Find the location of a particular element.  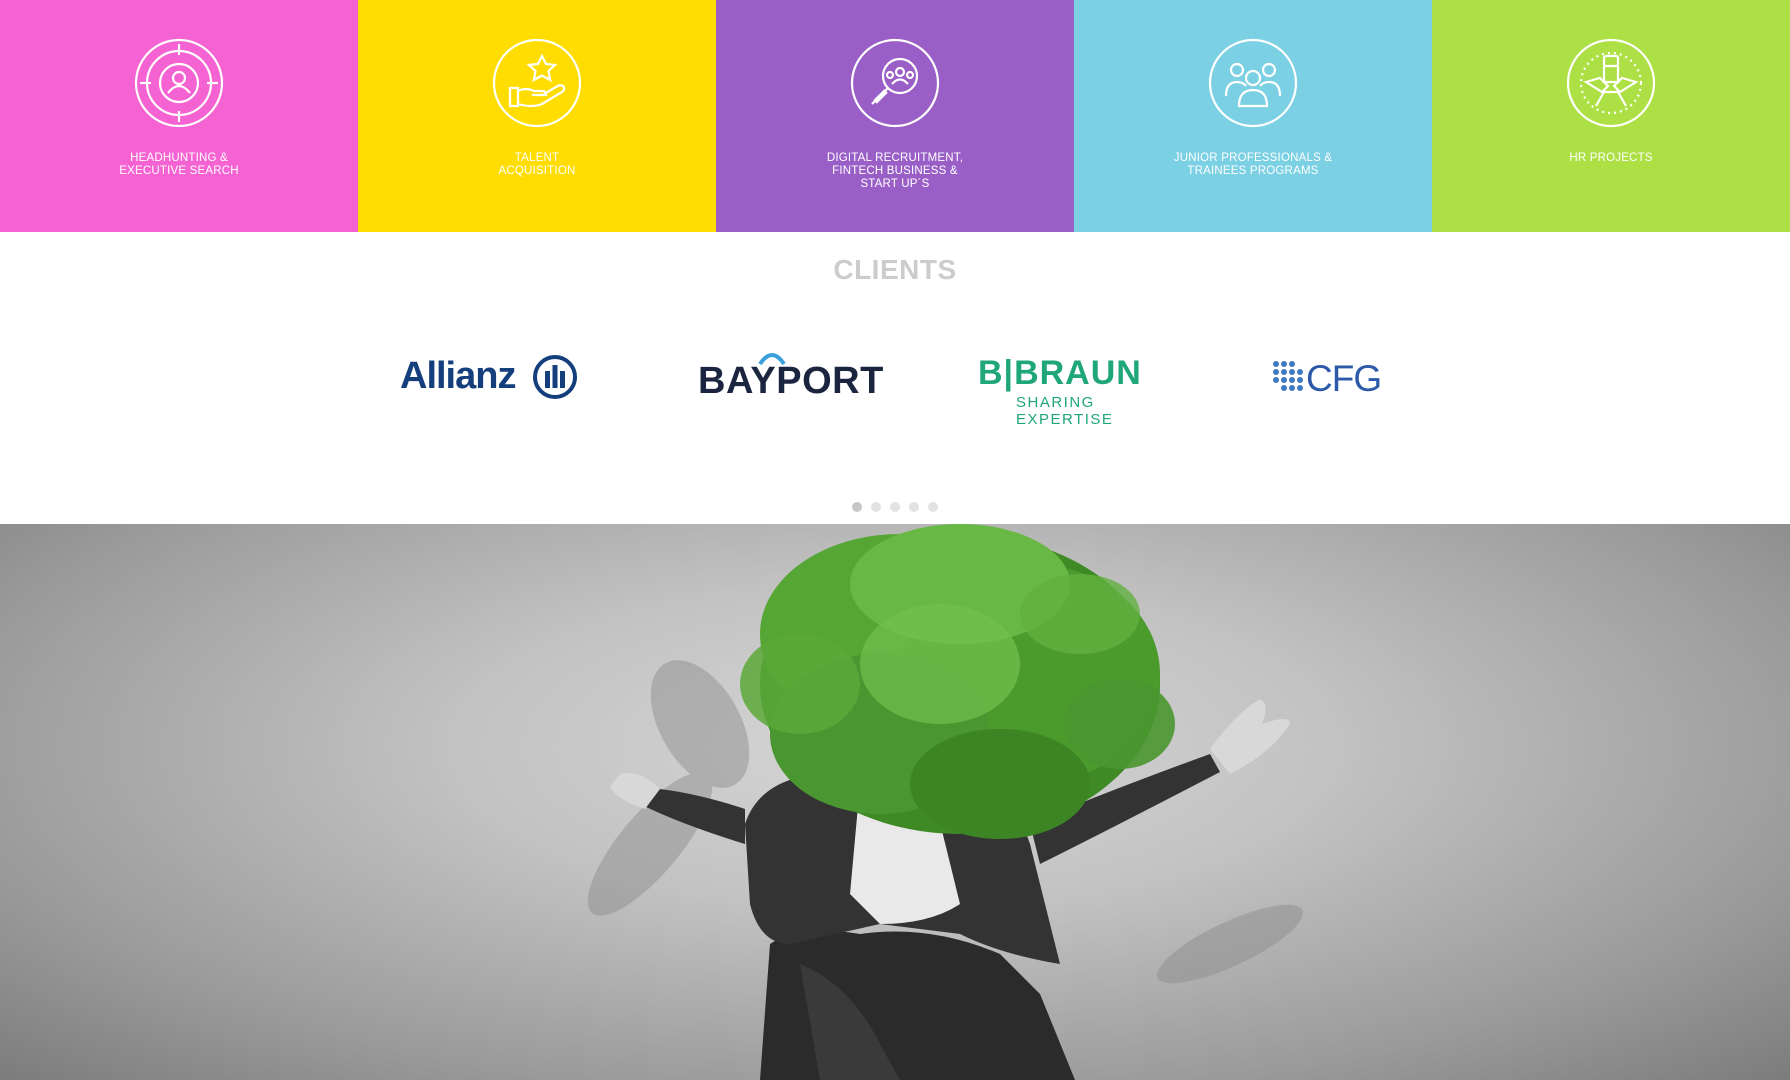

service-tile-talent-acquisition: TALENT ACQUISITION is located at coordinates (537, 116).